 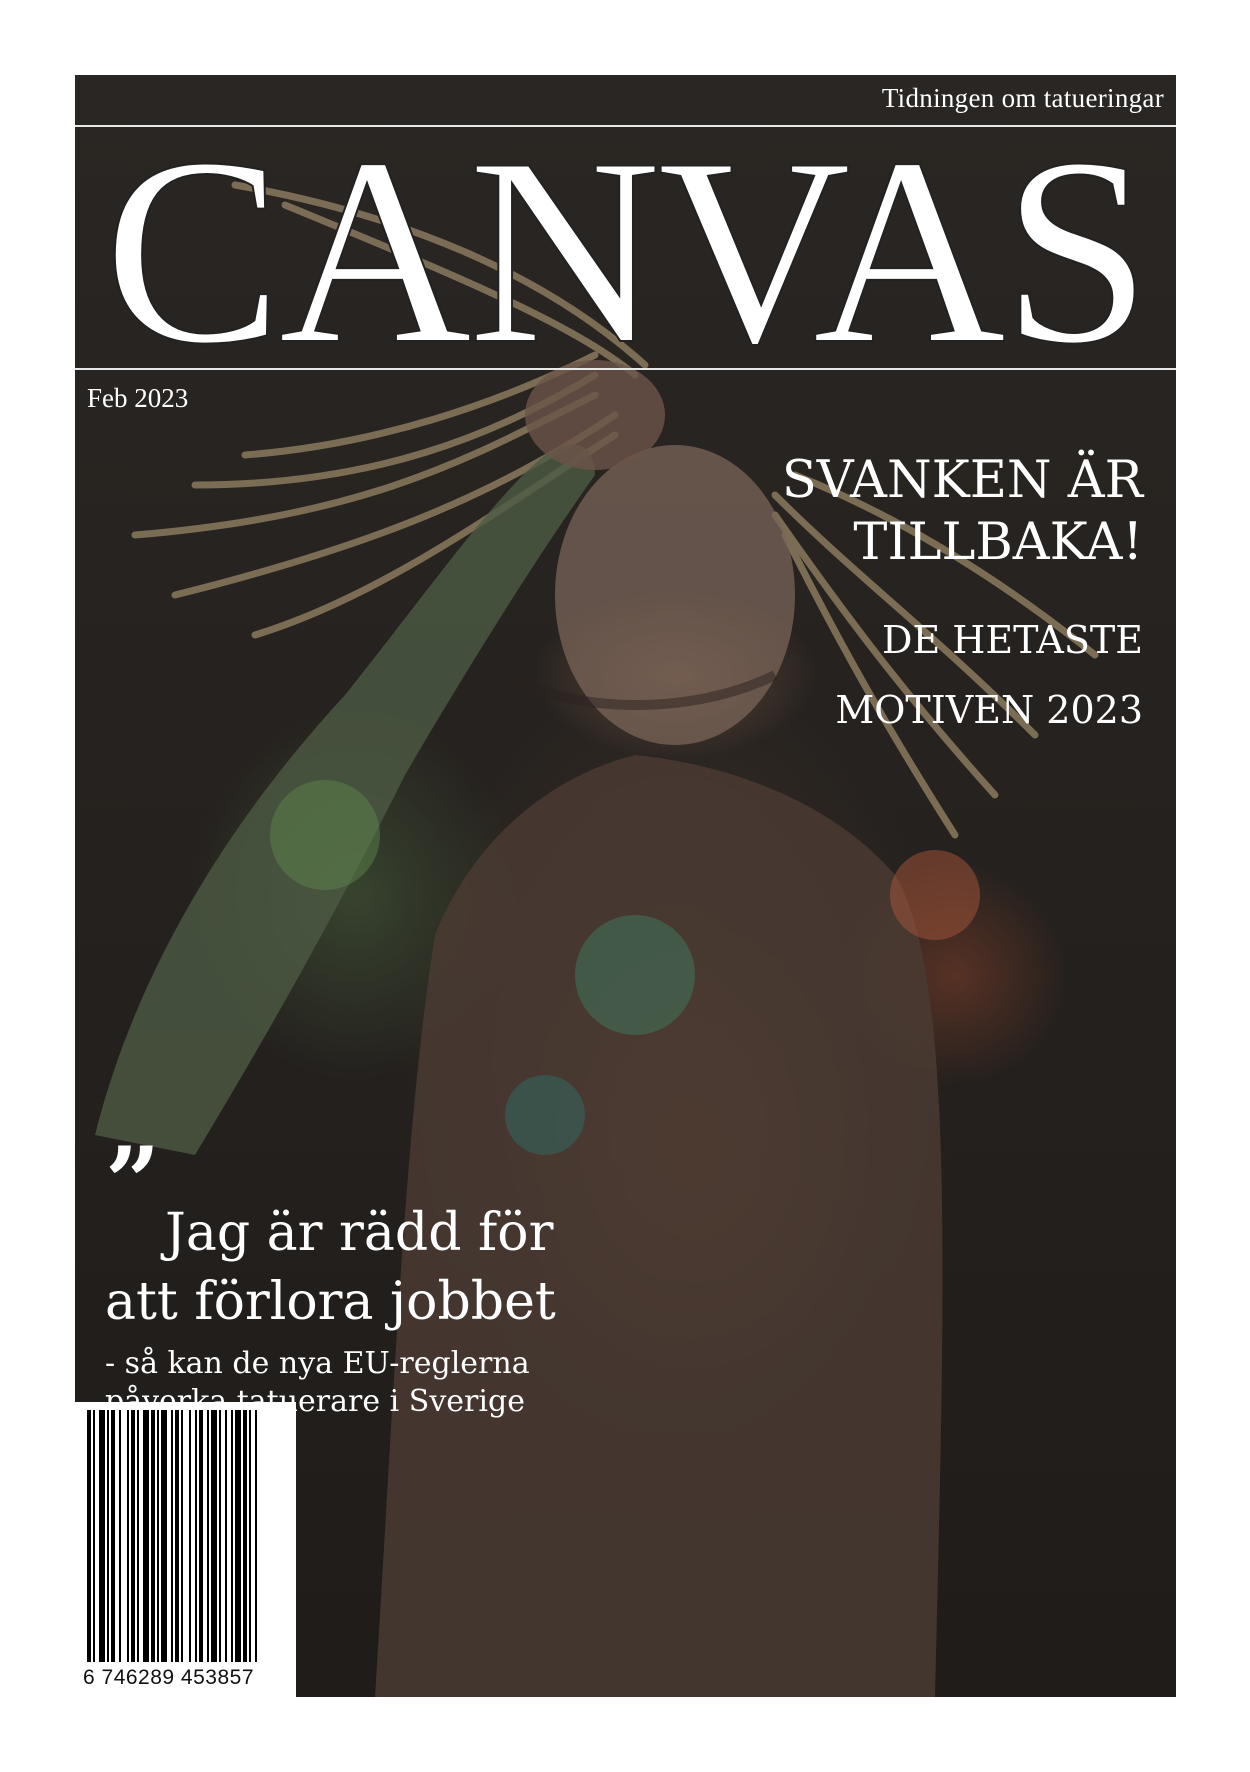 What do you see at coordinates (962, 512) in the screenshot?
I see `cover-headline: SVANKEN ÄR TILLBAKA!` at bounding box center [962, 512].